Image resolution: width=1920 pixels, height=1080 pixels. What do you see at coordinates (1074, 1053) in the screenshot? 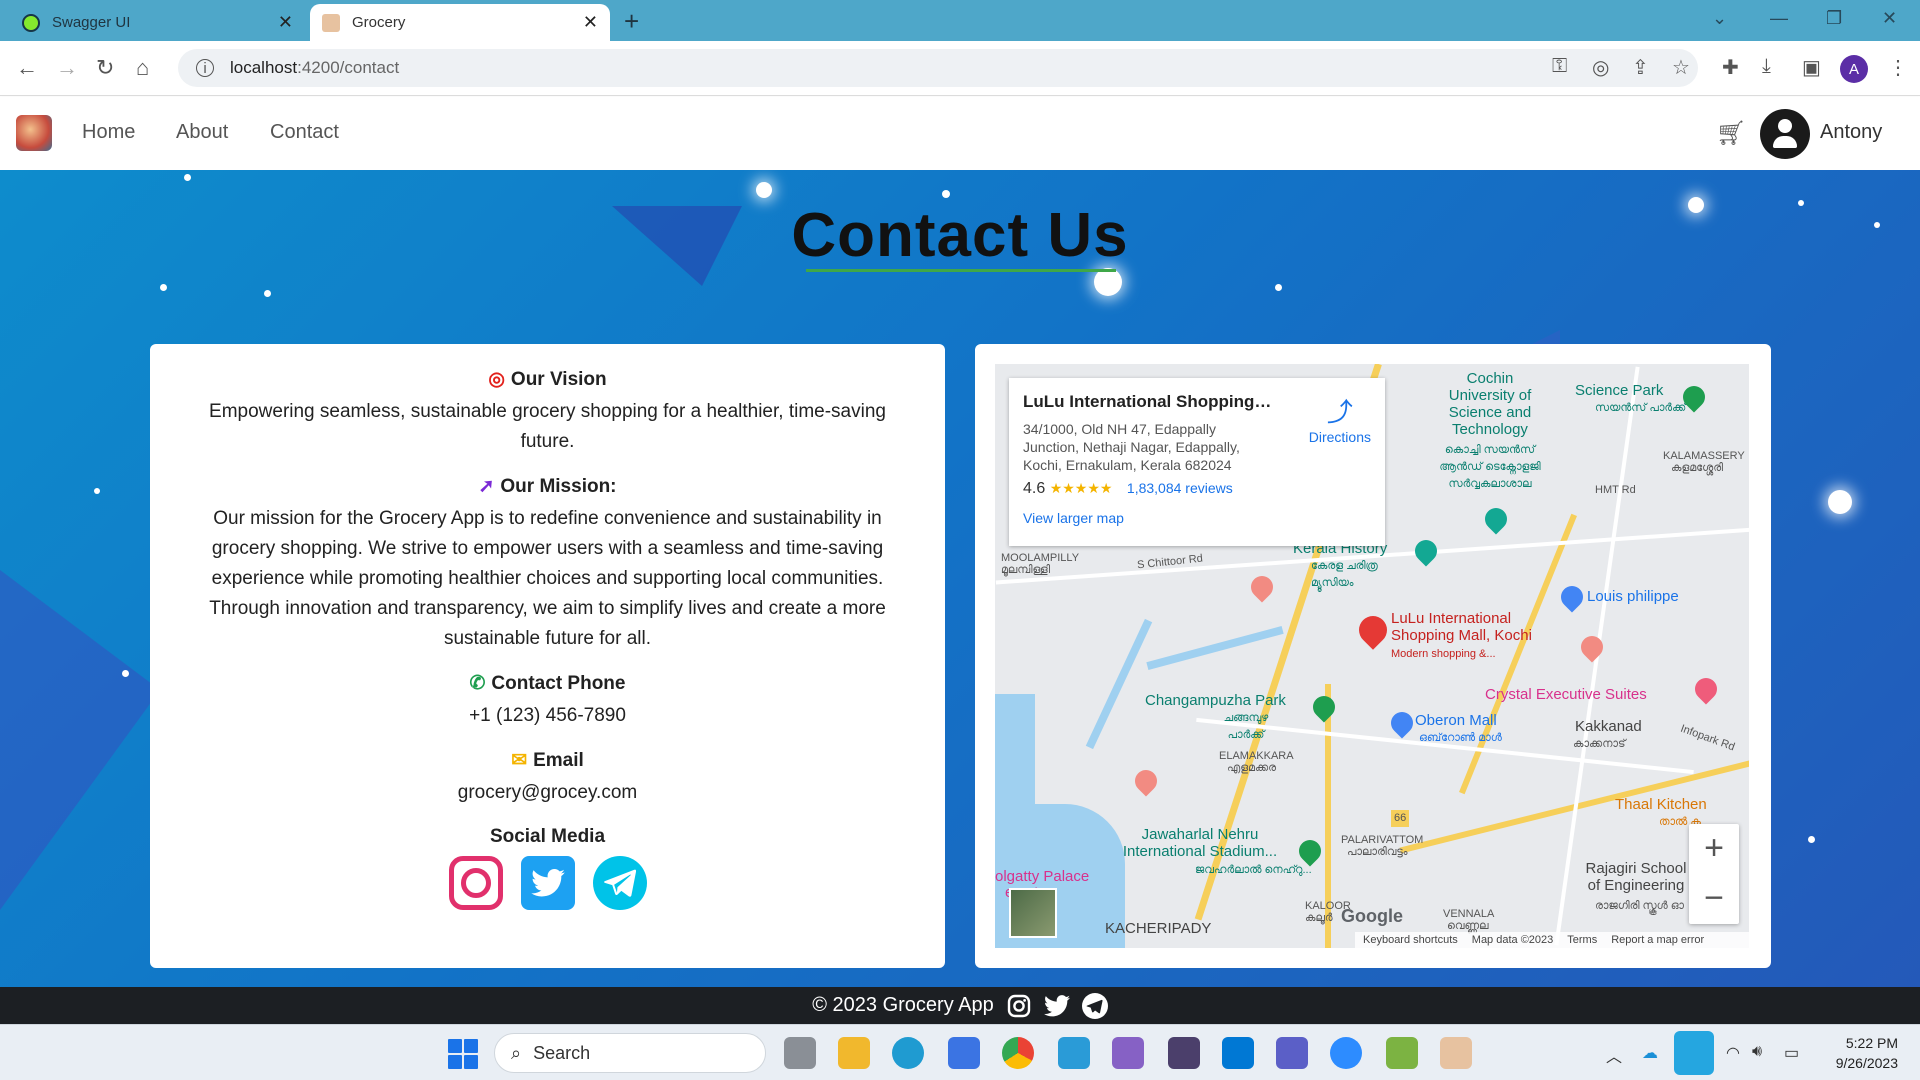
I see `notepad-icon` at bounding box center [1074, 1053].